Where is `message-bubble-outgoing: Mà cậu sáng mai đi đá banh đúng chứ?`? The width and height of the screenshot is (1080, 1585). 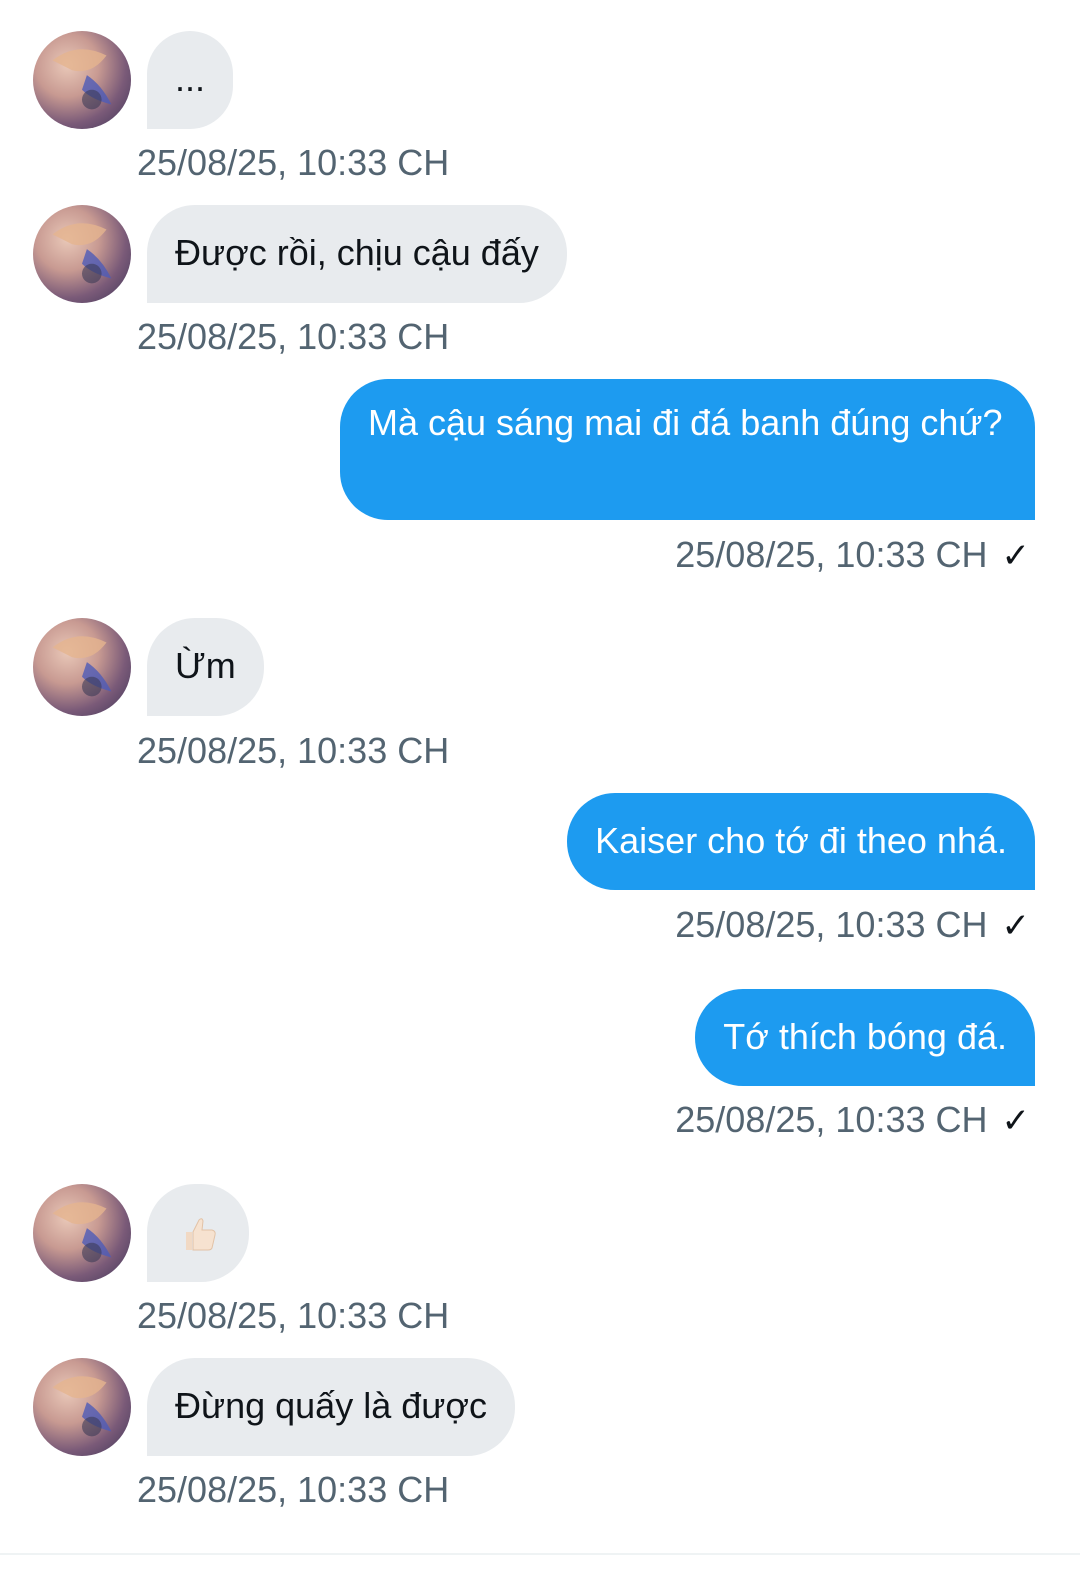
message-bubble-outgoing: Mà cậu sáng mai đi đá banh đúng chứ? is located at coordinates (687, 449).